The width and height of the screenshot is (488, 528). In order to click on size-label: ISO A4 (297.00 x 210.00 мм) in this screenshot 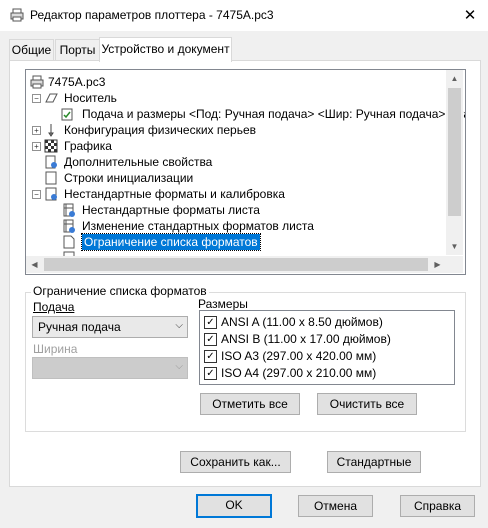, I will do `click(299, 373)`.